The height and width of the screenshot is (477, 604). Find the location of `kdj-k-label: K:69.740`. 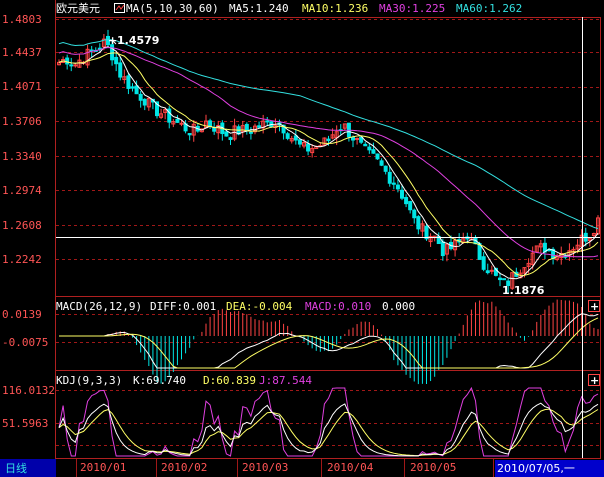

kdj-k-label: K:69.740 is located at coordinates (159, 380).